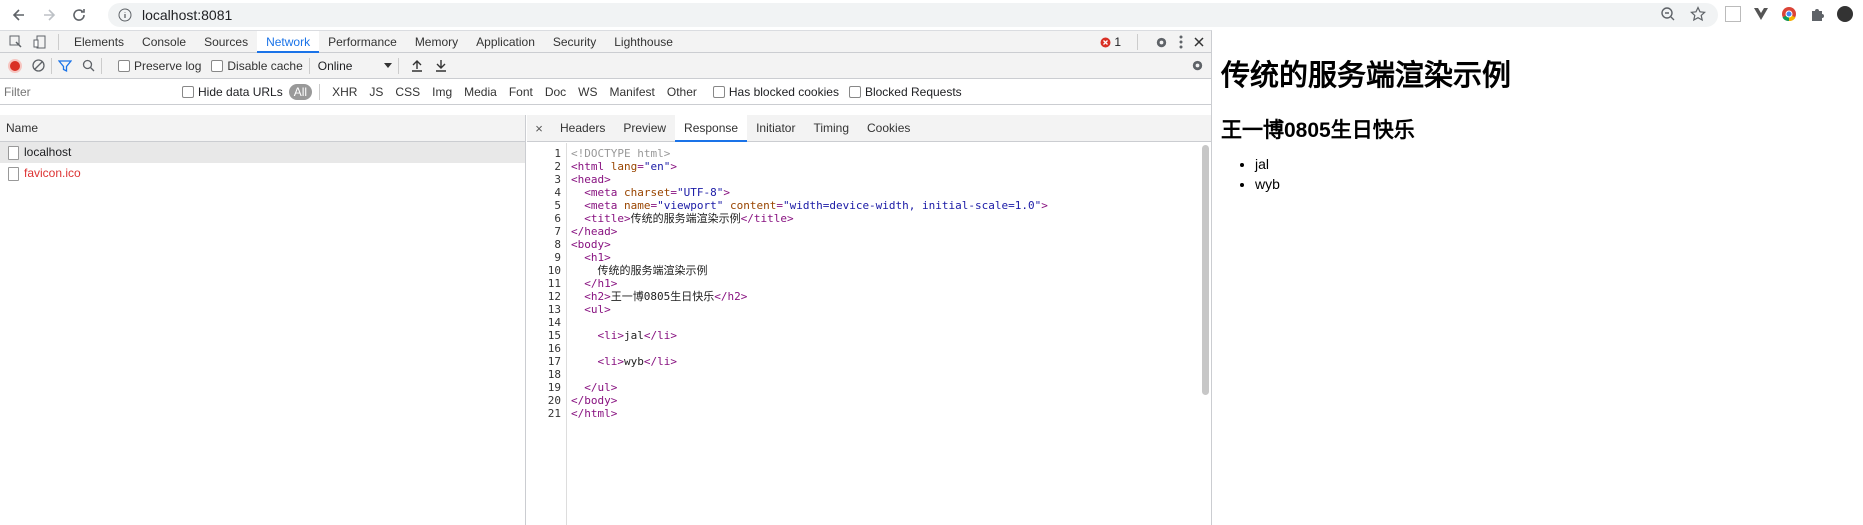  Describe the element at coordinates (557, 257) in the screenshot. I see `line-number: 9` at that location.